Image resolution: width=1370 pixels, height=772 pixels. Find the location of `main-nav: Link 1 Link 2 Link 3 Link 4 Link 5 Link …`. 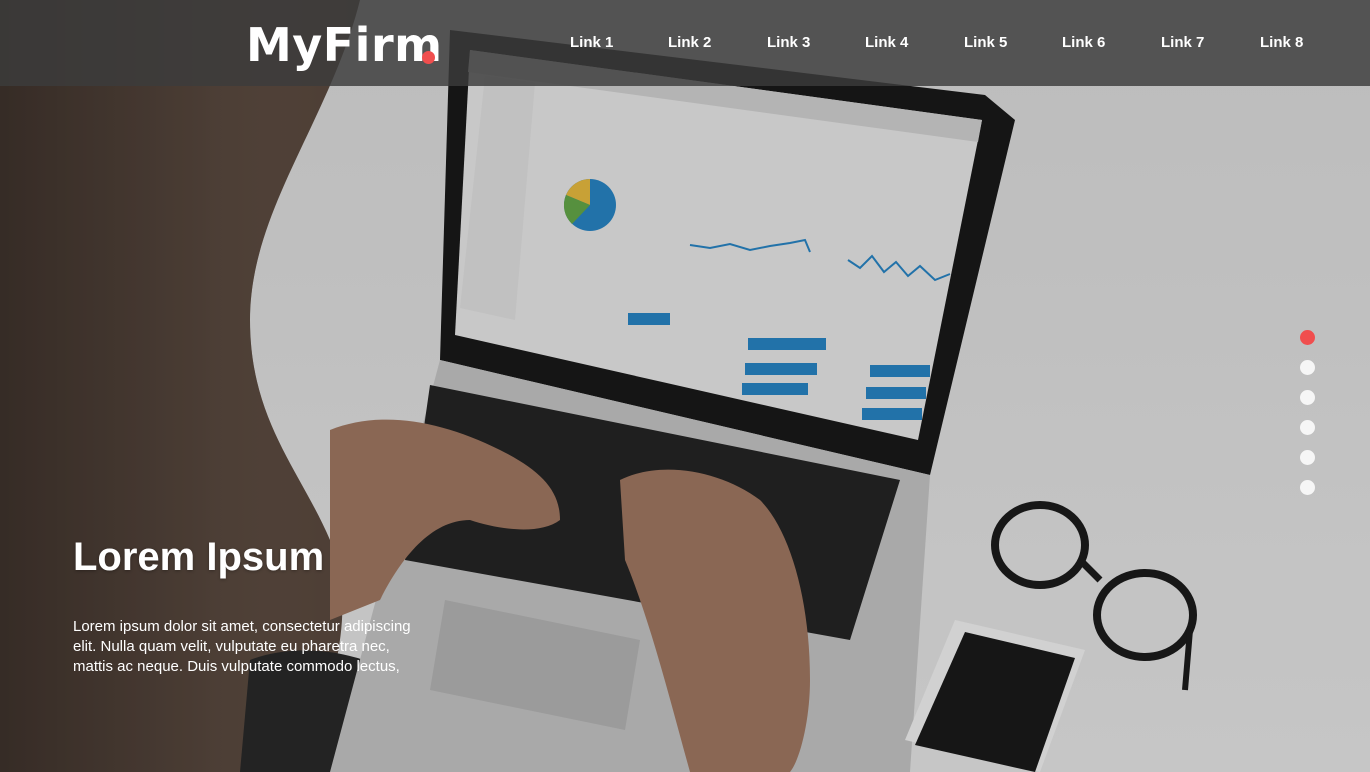

main-nav: Link 1 Link 2 Link 3 Link 4 Link 5 Link … is located at coordinates (685, 45).